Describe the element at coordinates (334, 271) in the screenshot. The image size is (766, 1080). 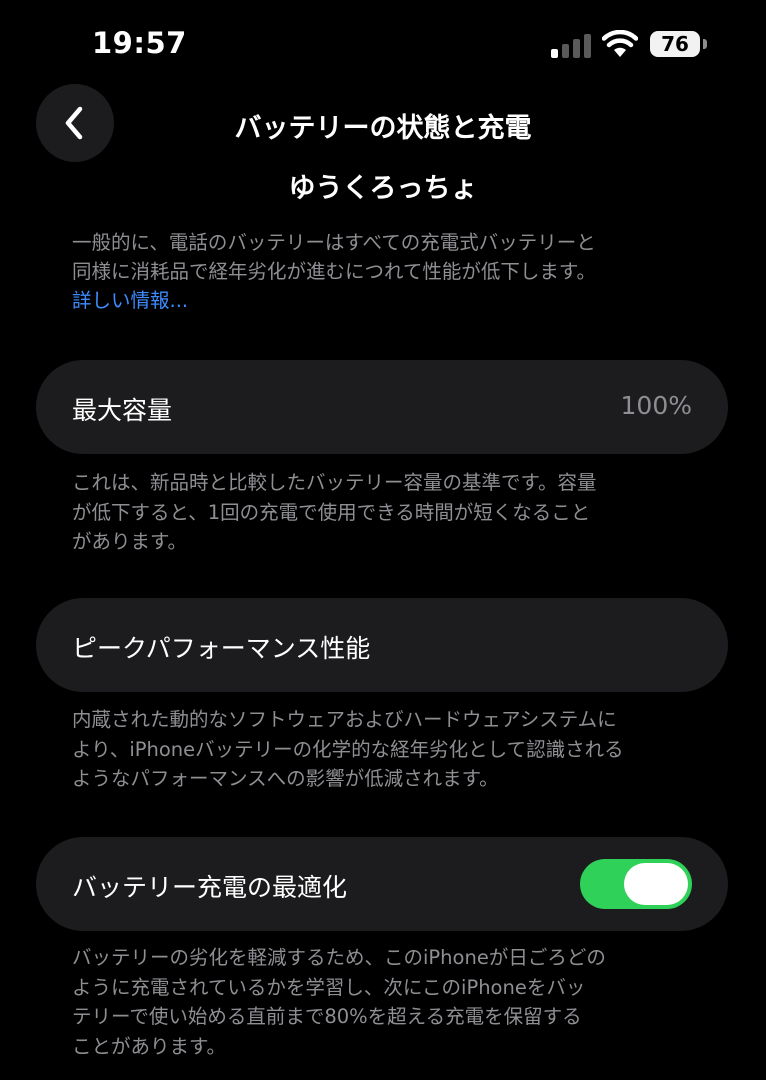
I see `intro-line: 同様に消耗品で経年劣化が進むにつれて性能が低下します。` at that location.